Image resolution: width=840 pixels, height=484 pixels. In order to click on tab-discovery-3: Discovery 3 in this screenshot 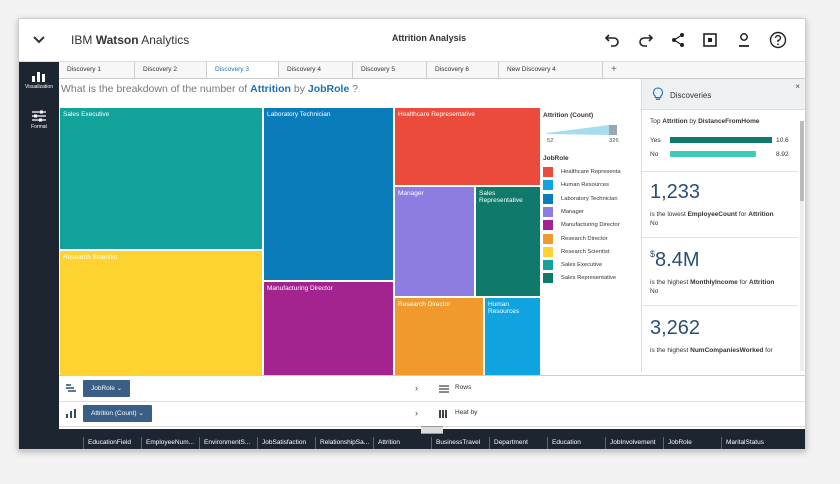, I will do `click(243, 70)`.